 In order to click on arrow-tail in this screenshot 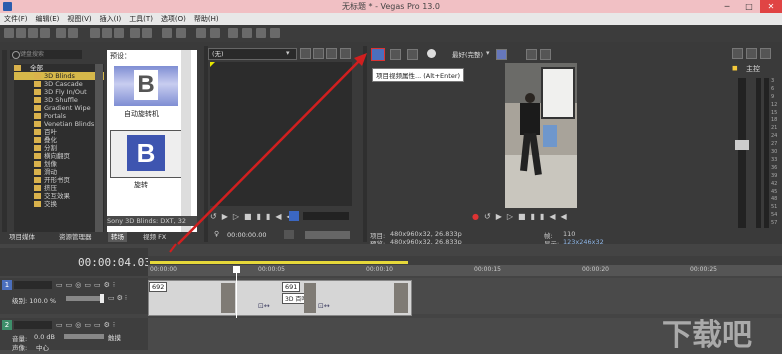, I will do `click(173, 248)`.